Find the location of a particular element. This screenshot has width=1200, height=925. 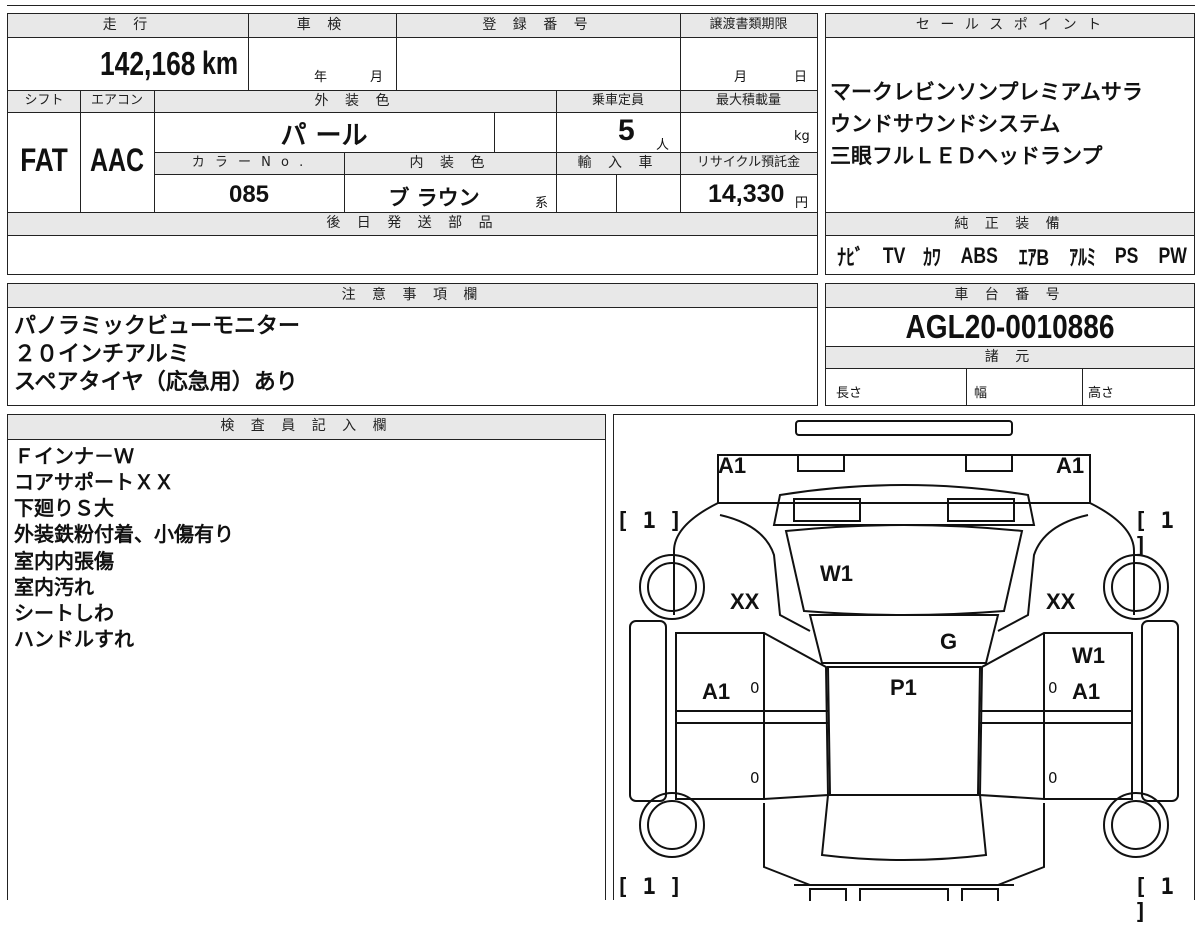

mark-zero-2: 0 is located at coordinates (1053, 688).